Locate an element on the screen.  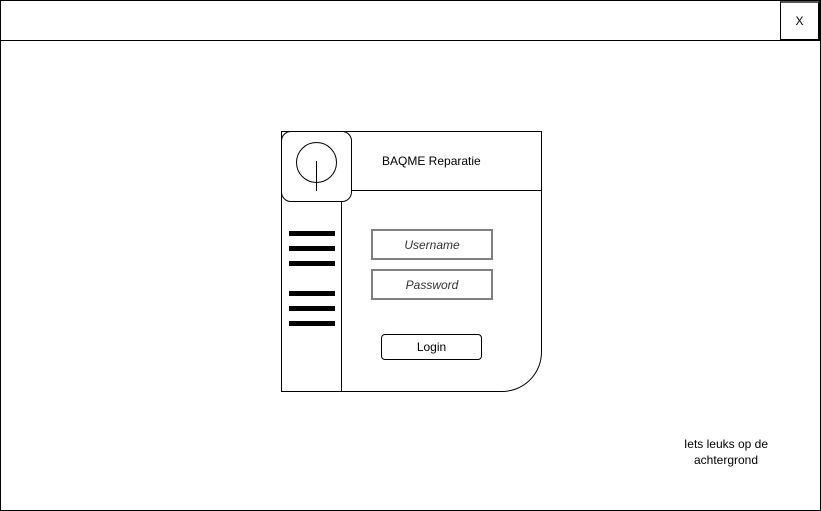
logo is located at coordinates (316, 166).